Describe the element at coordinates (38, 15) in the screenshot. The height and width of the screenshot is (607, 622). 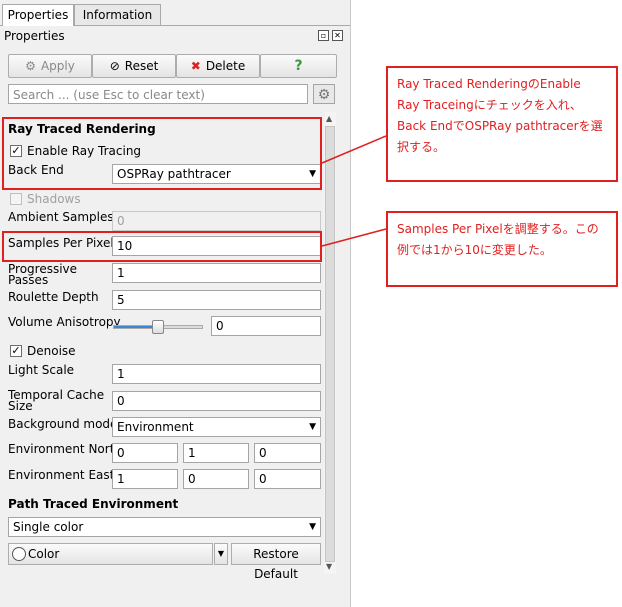
I see `tab-properties: Properties` at that location.